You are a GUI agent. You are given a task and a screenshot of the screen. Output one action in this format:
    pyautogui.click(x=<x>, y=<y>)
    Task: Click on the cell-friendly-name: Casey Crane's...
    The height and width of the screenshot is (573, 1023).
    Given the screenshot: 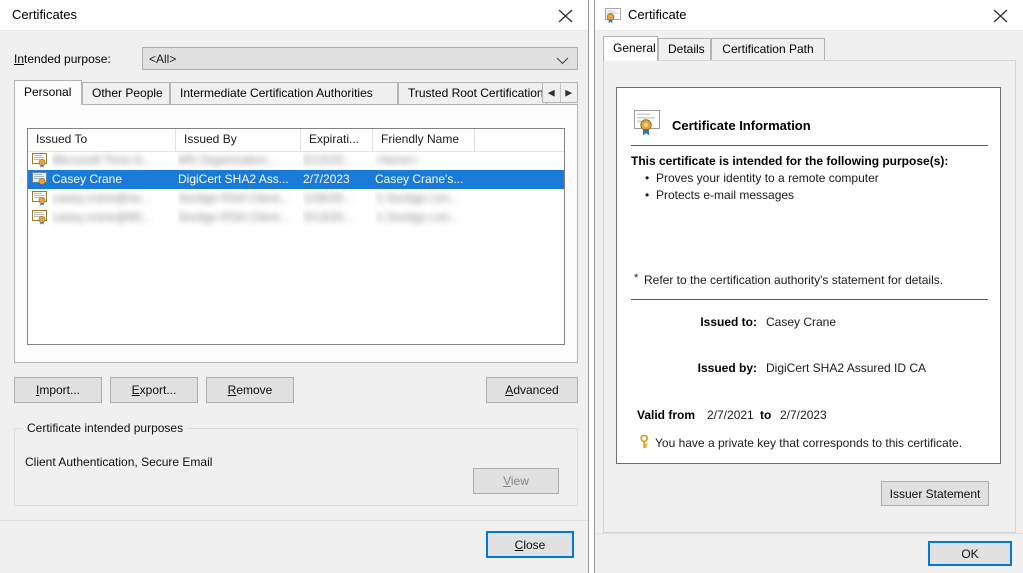 What is the action you would take?
    pyautogui.click(x=419, y=179)
    